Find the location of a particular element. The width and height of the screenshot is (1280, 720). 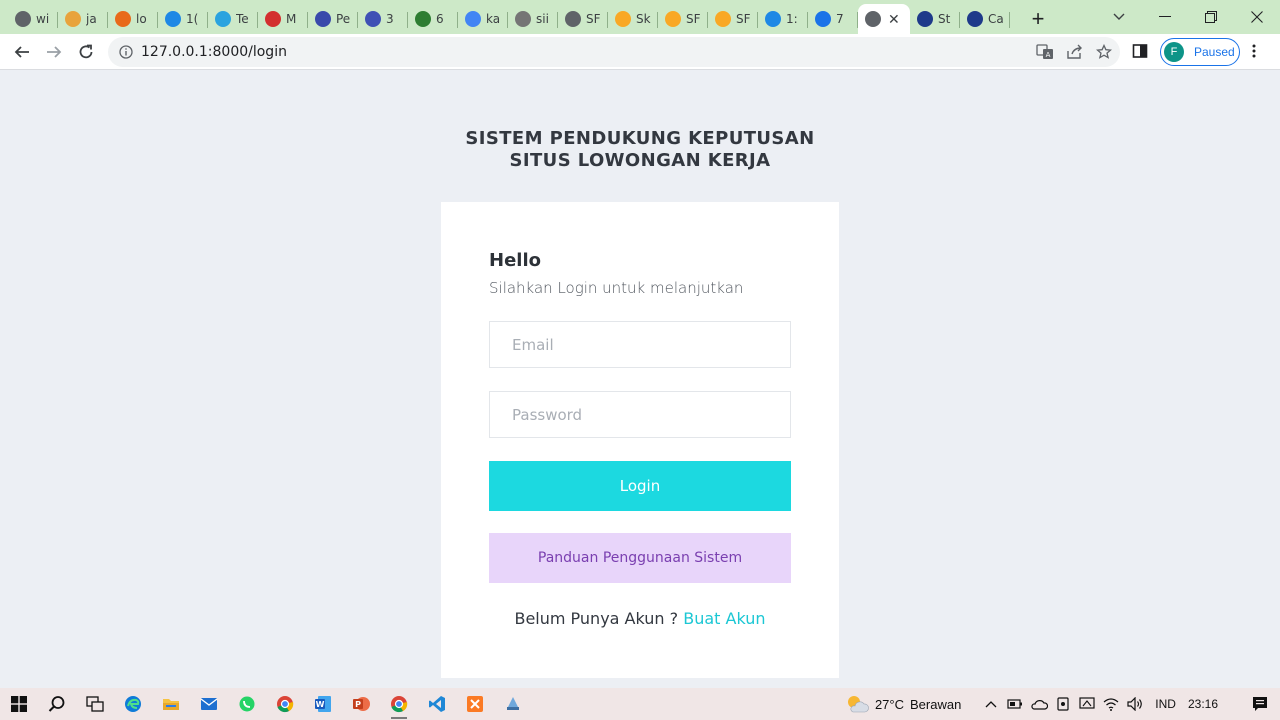

xampp-icon is located at coordinates (475, 704).